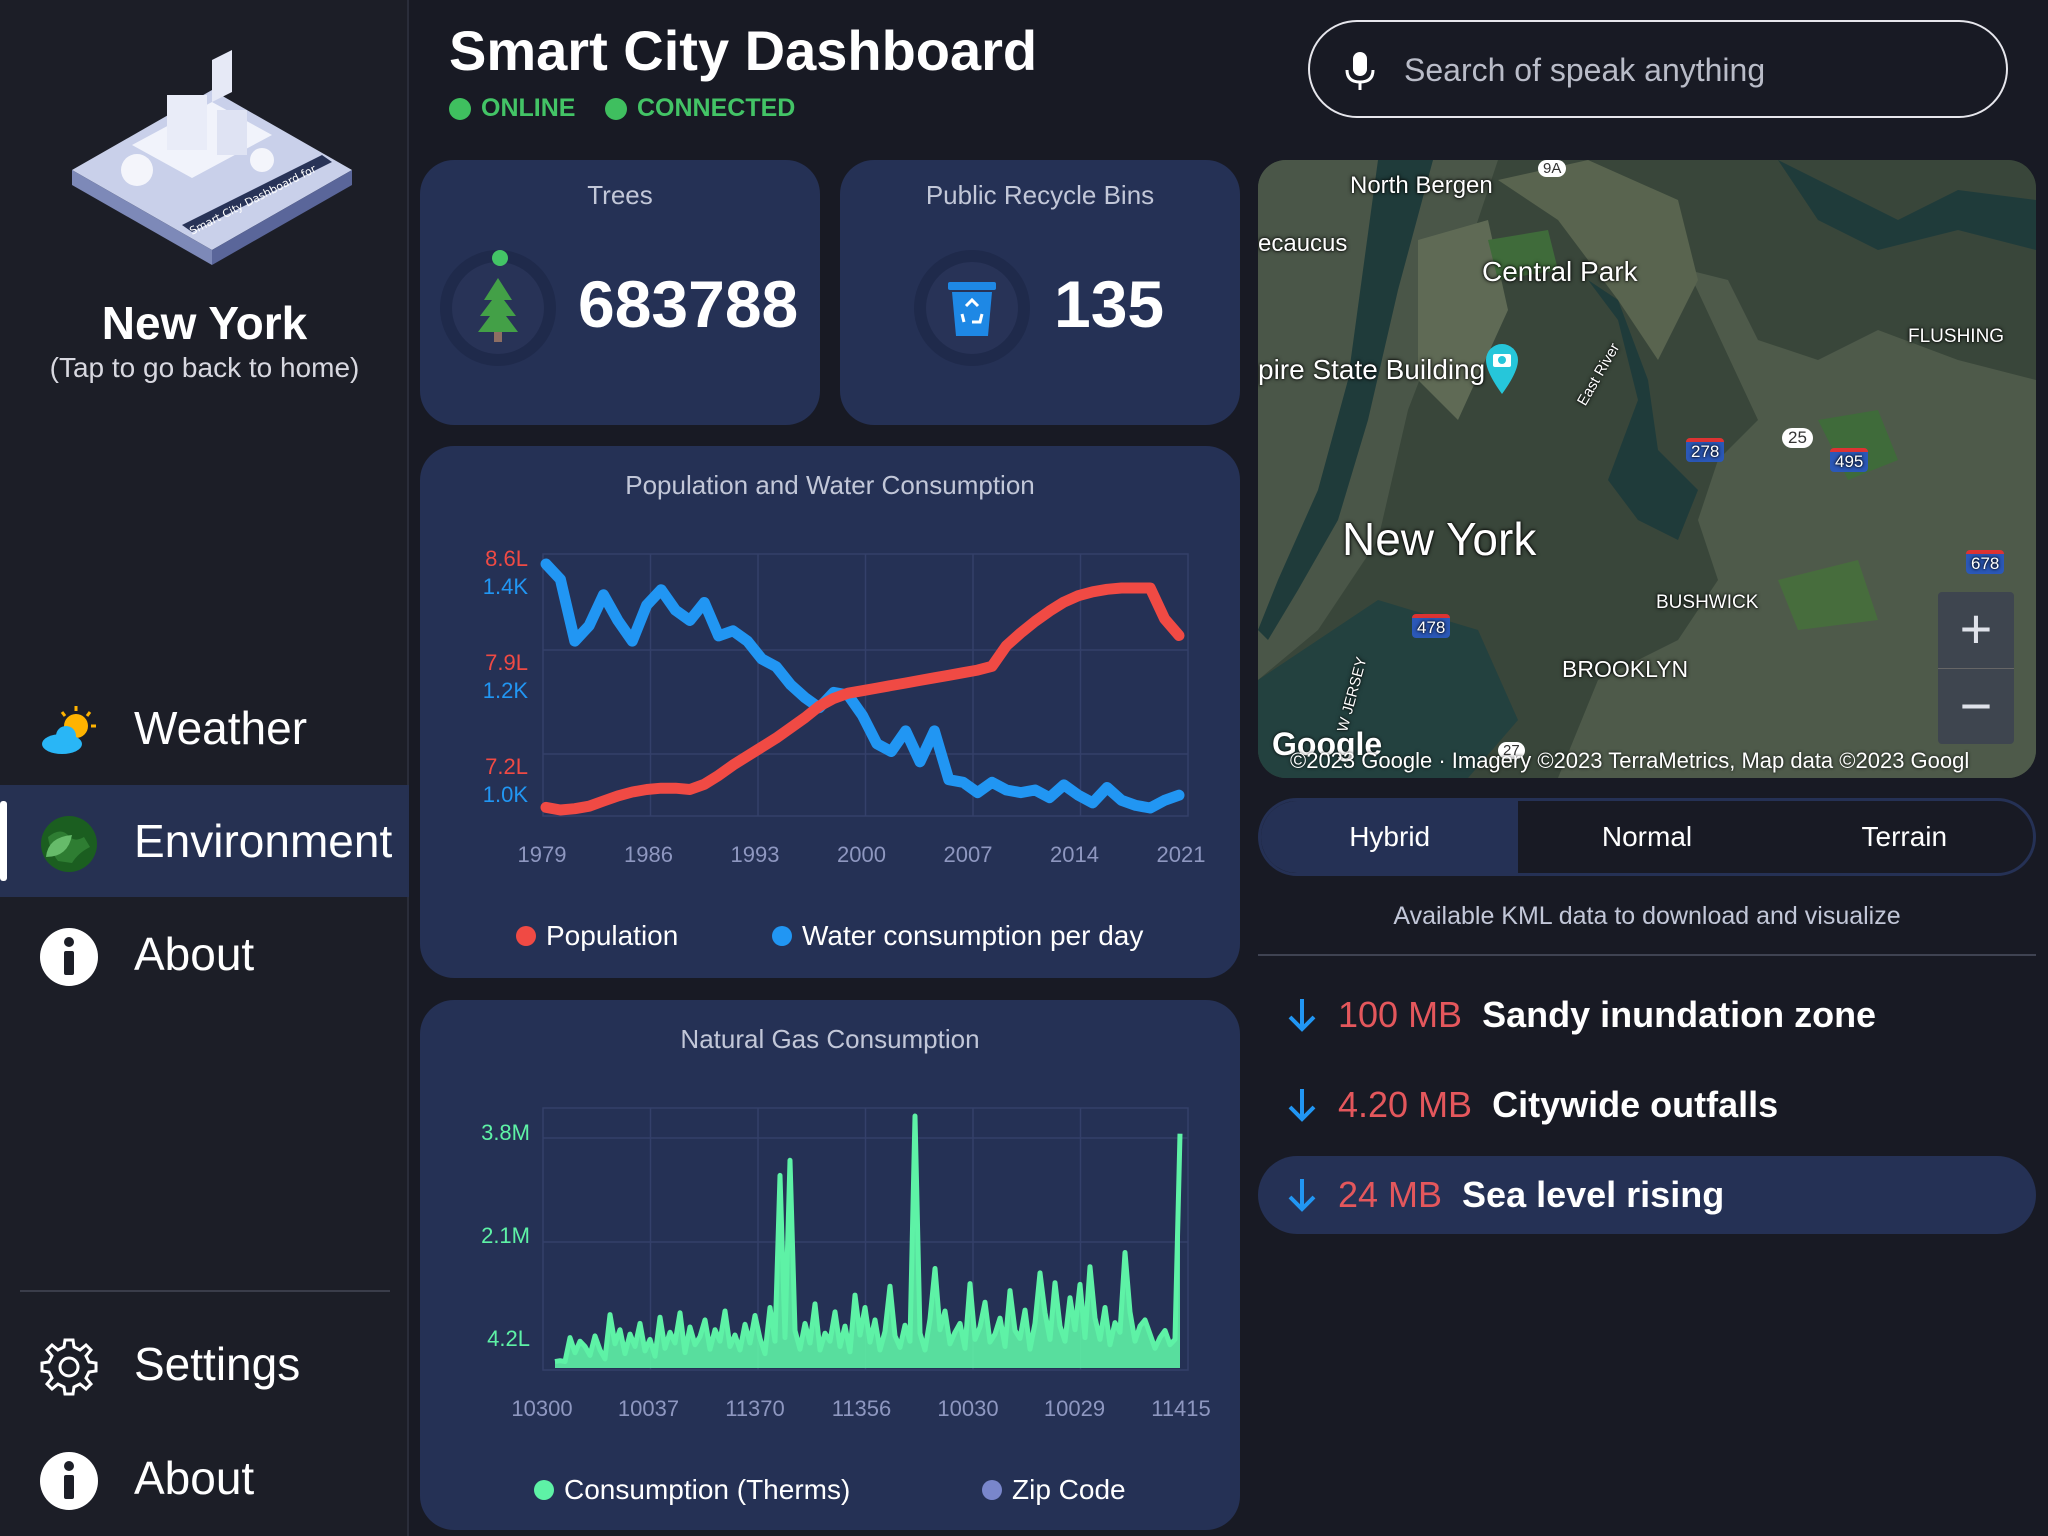  I want to click on recycle-bins-card: Public Recycle Bins 135, so click(1040, 292).